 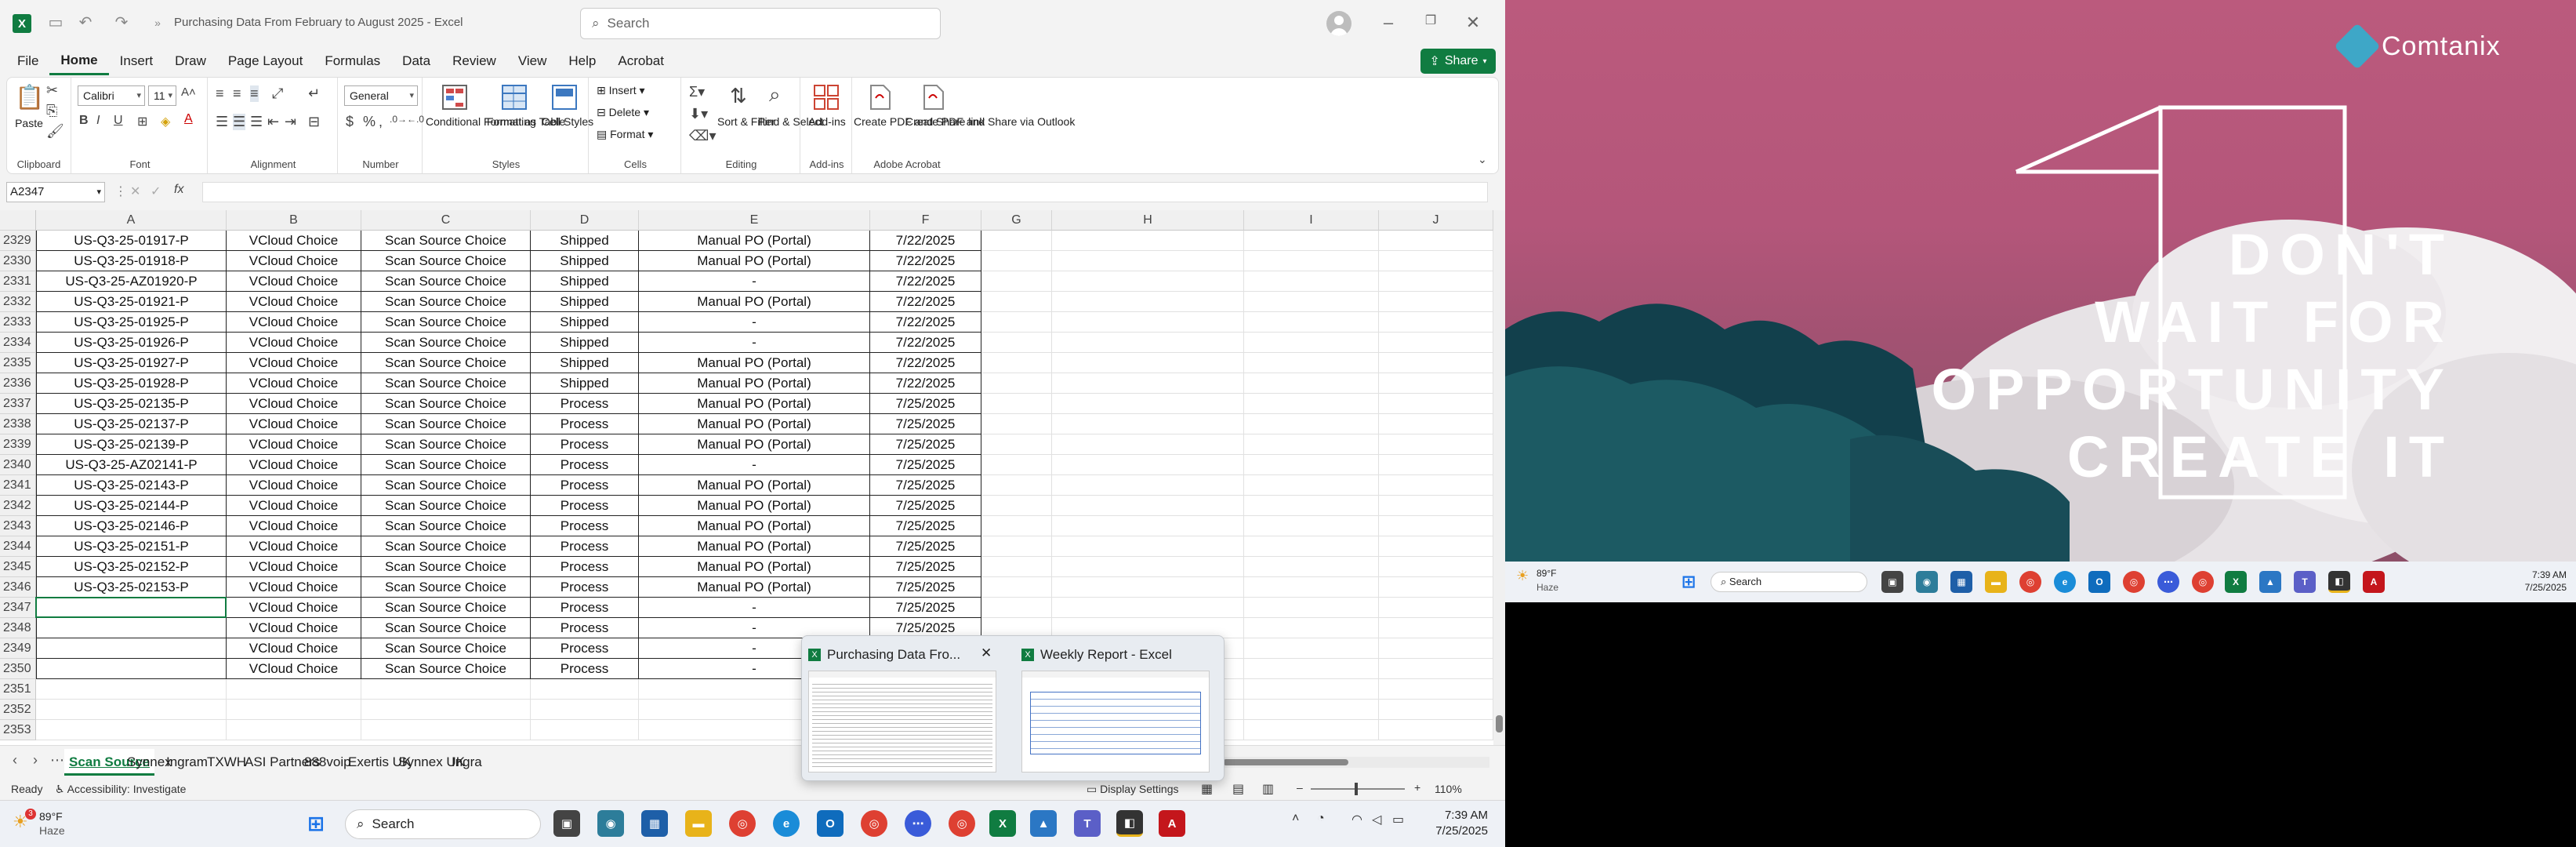 What do you see at coordinates (481, 122) in the screenshot?
I see `conditional-formatting-button: Conditional Formatting` at bounding box center [481, 122].